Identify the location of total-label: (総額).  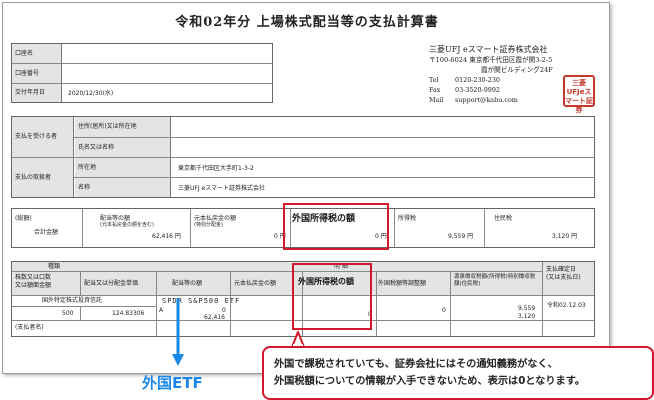
(23, 218).